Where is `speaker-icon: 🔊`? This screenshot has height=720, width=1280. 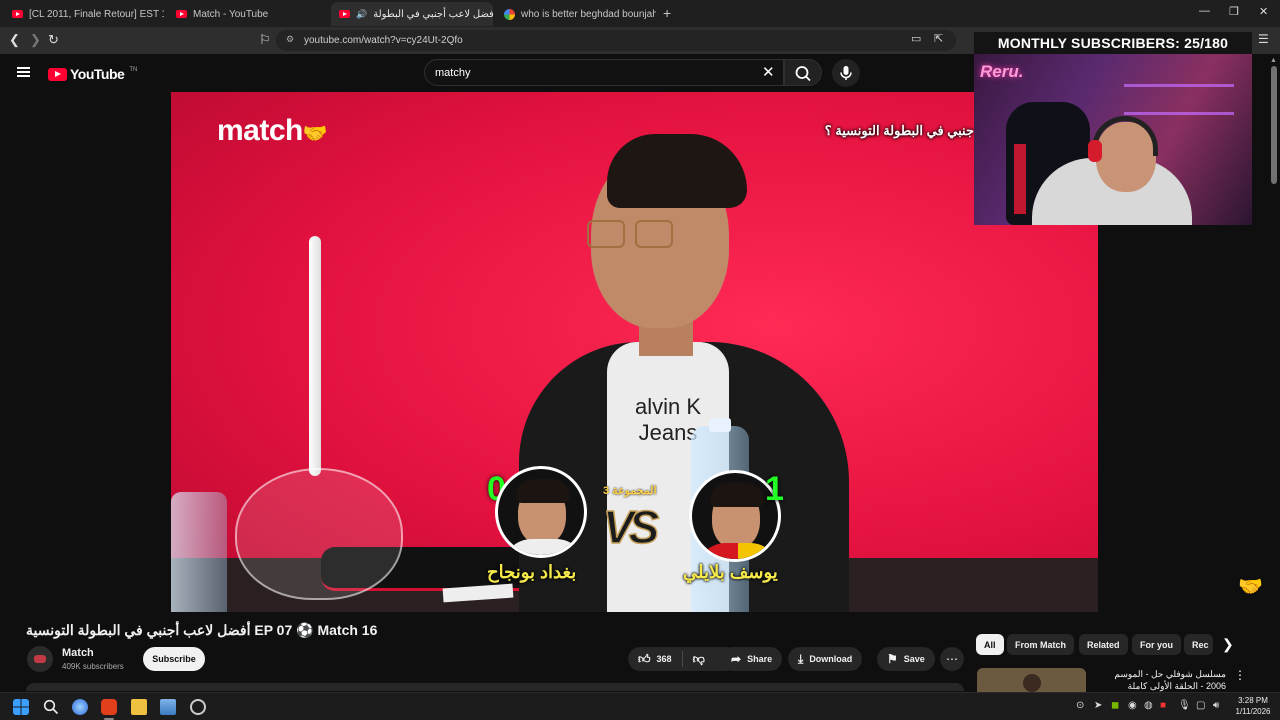
speaker-icon: 🔊 is located at coordinates (361, 14).